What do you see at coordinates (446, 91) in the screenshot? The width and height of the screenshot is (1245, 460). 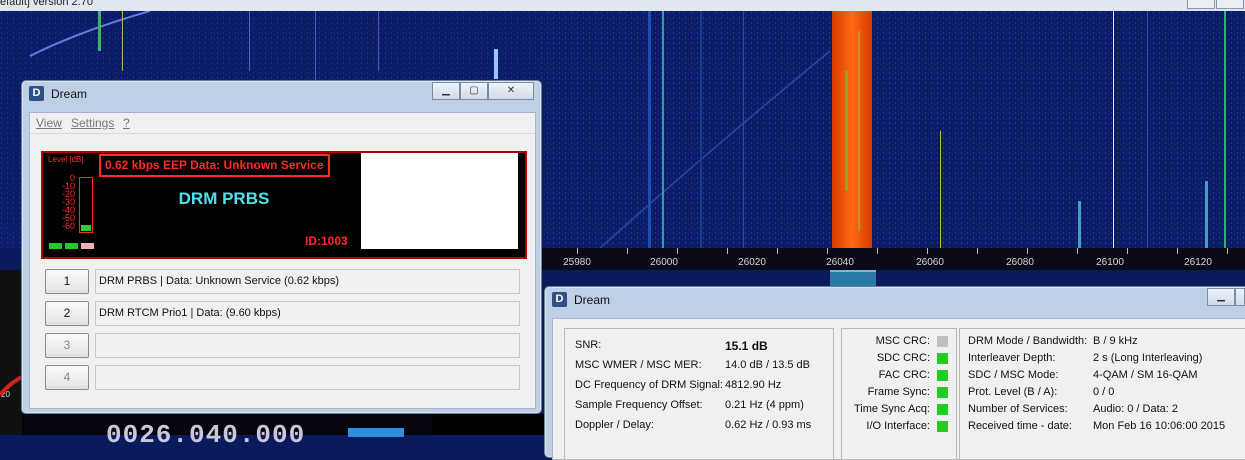 I see `minimize-button: ▁` at bounding box center [446, 91].